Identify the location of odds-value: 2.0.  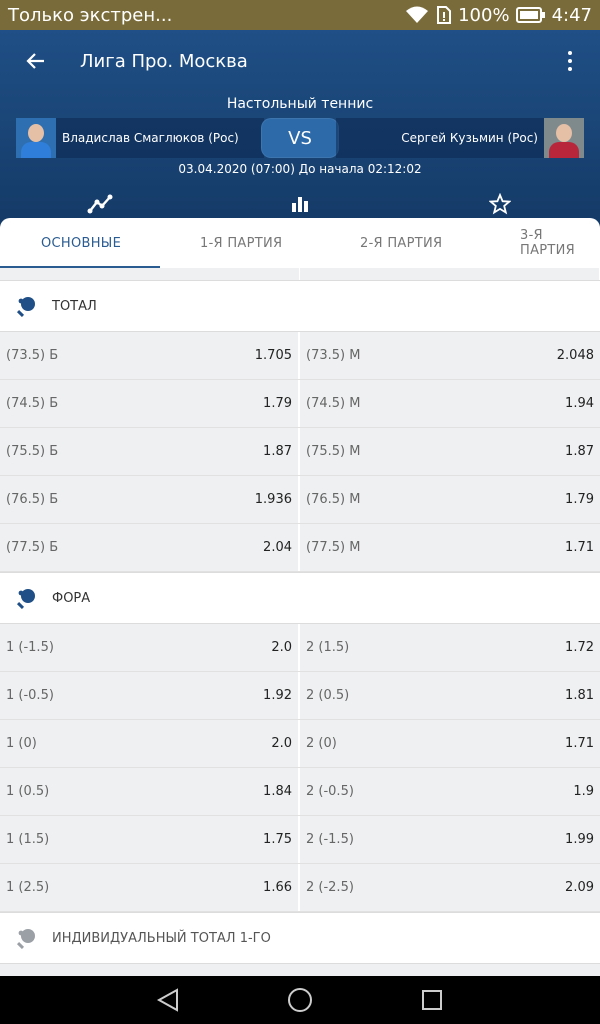
(281, 743).